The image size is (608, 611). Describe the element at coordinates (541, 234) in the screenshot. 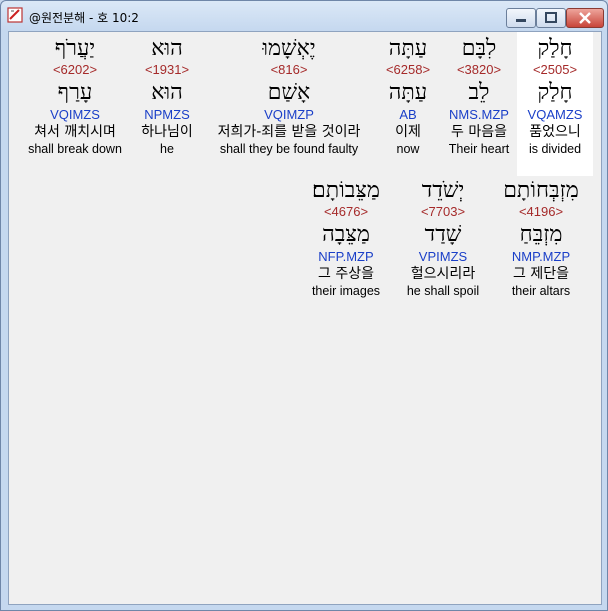

I see `lemma-word: מִזְבֵּחַ` at that location.